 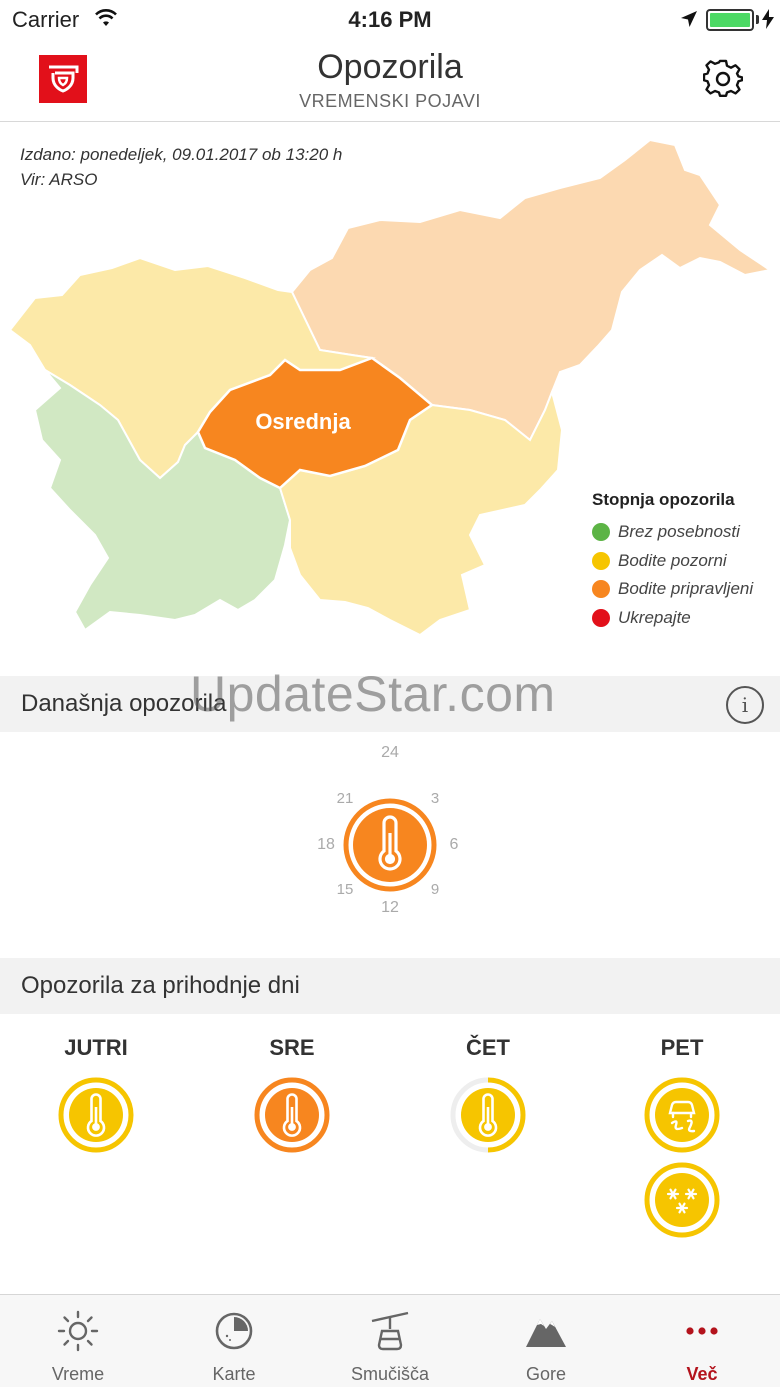 What do you see at coordinates (672, 589) in the screenshot?
I see `legend-item-prepared: Bodite pripravljeni` at bounding box center [672, 589].